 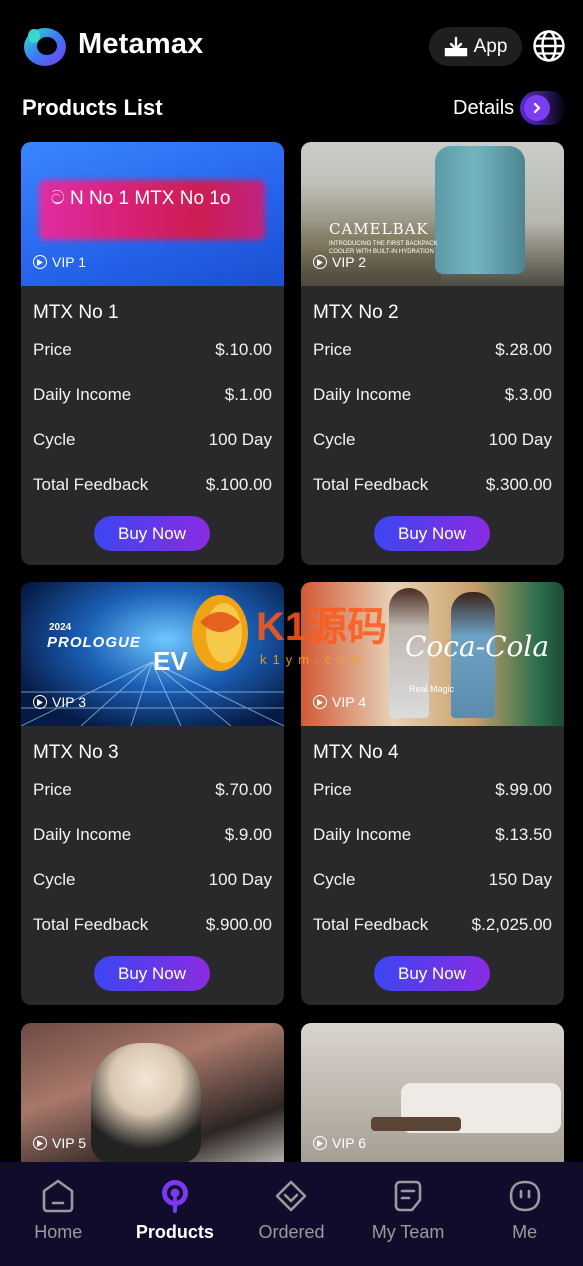 What do you see at coordinates (455, 46) in the screenshot?
I see `download-icon` at bounding box center [455, 46].